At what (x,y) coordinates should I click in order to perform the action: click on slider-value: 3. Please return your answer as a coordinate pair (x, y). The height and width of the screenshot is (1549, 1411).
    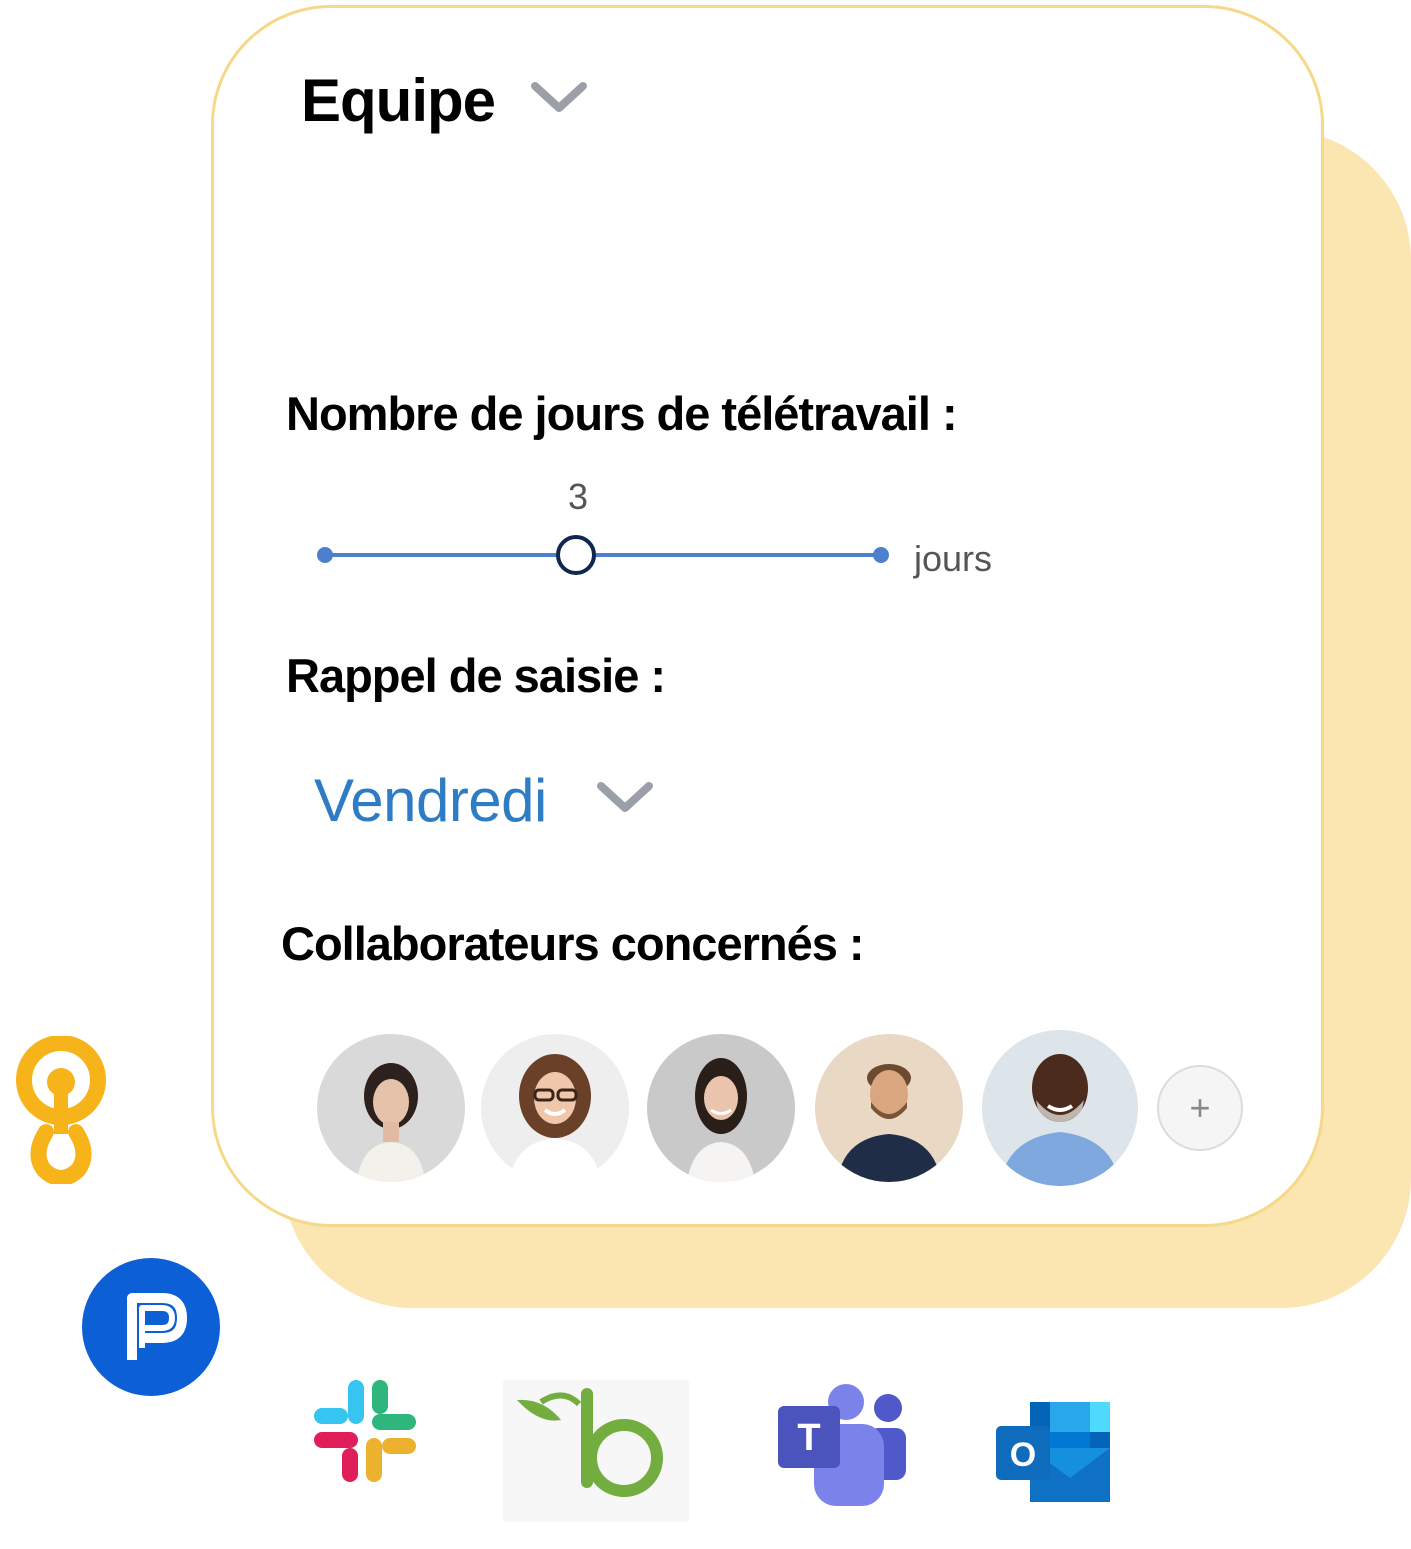
    Looking at the image, I should click on (578, 496).